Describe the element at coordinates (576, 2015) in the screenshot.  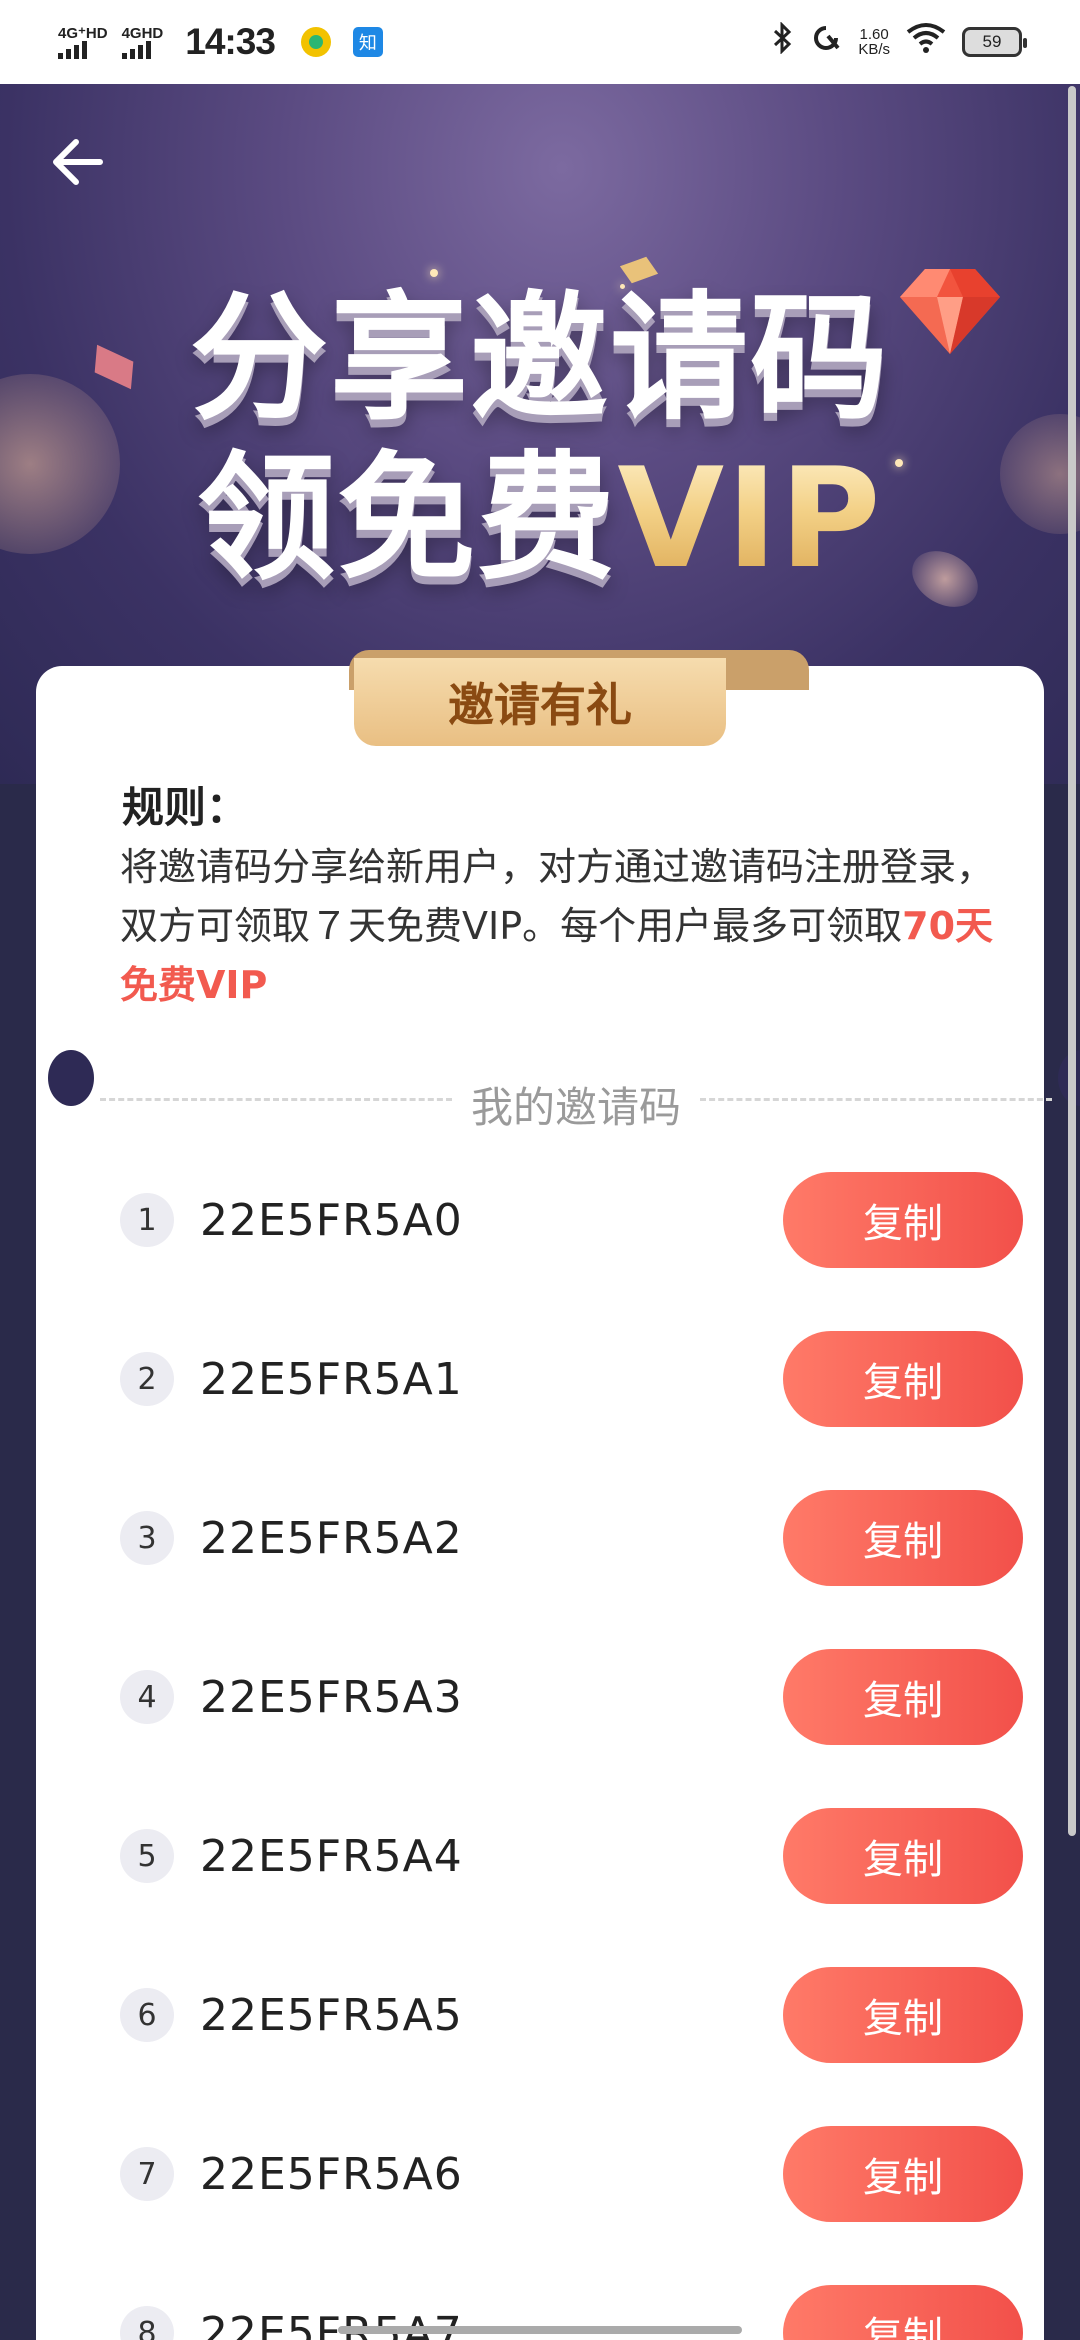
I see `code-row: 6 22E5FR5A5 复制` at that location.